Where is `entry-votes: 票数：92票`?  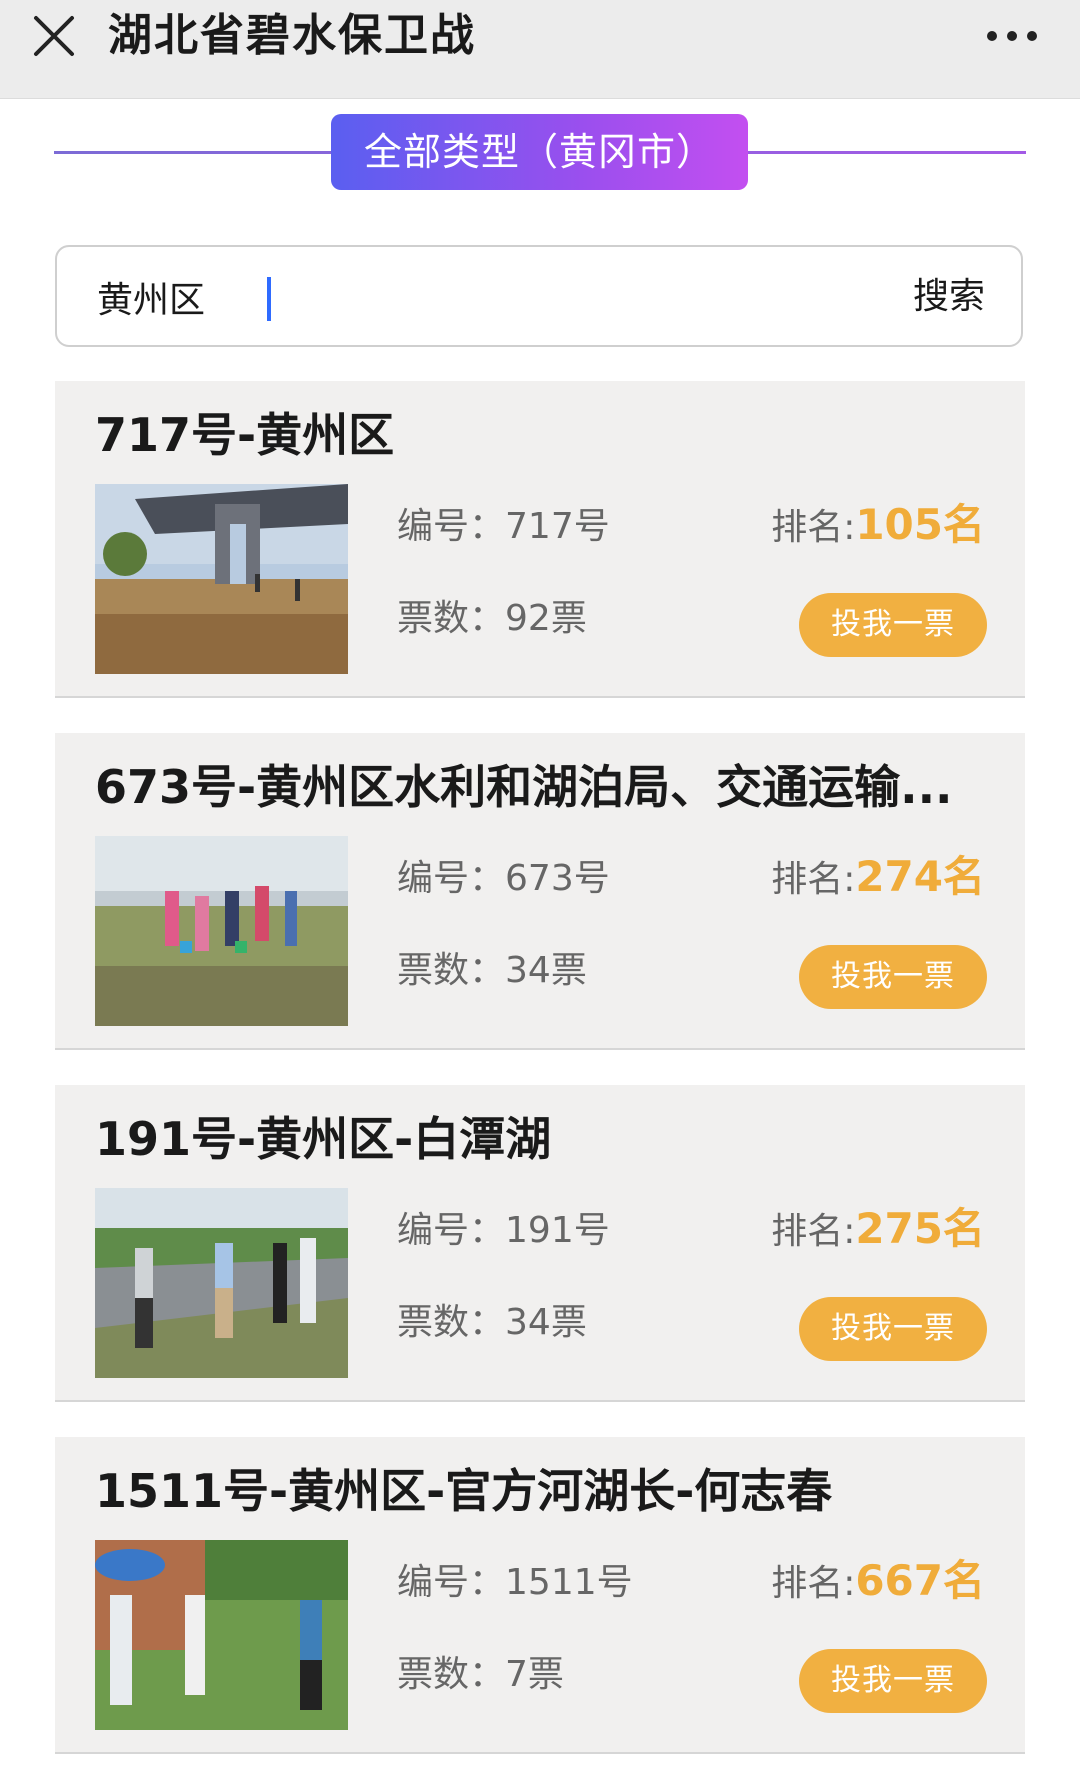
entry-votes: 票数：92票 is located at coordinates (492, 618).